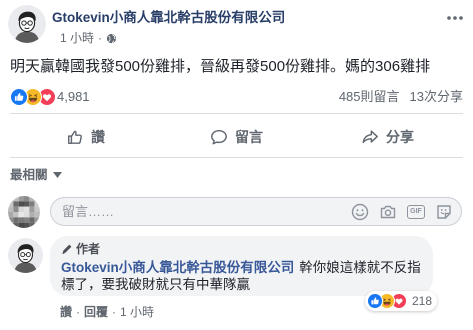  Describe the element at coordinates (85, 137) in the screenshot. I see `like-button: 讚` at that location.